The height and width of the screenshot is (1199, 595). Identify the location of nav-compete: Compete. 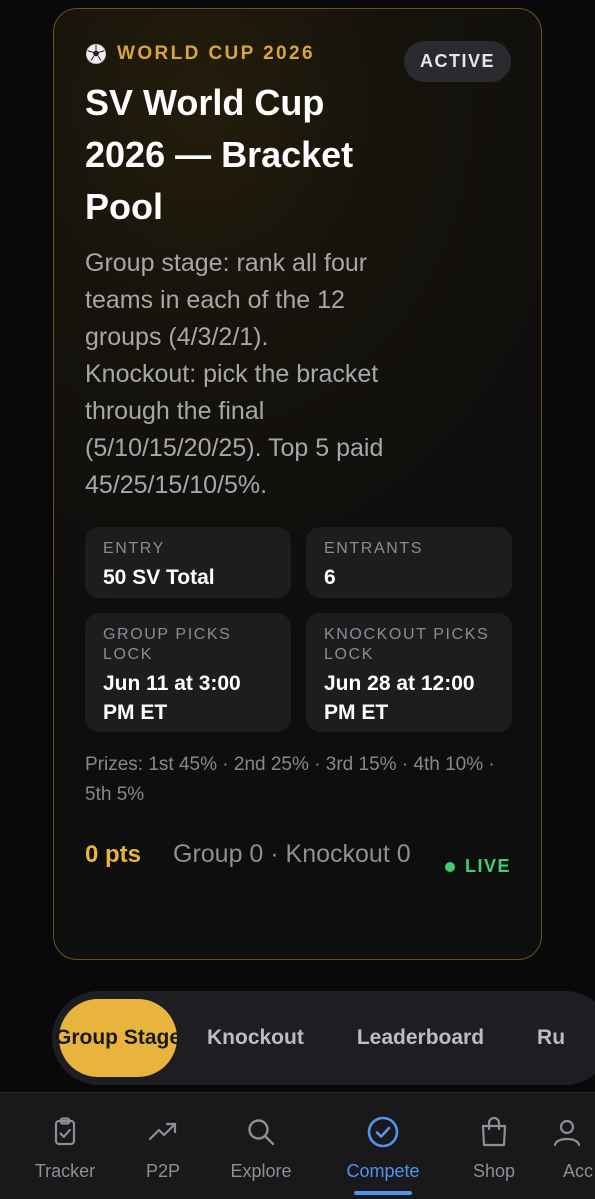
(383, 1146).